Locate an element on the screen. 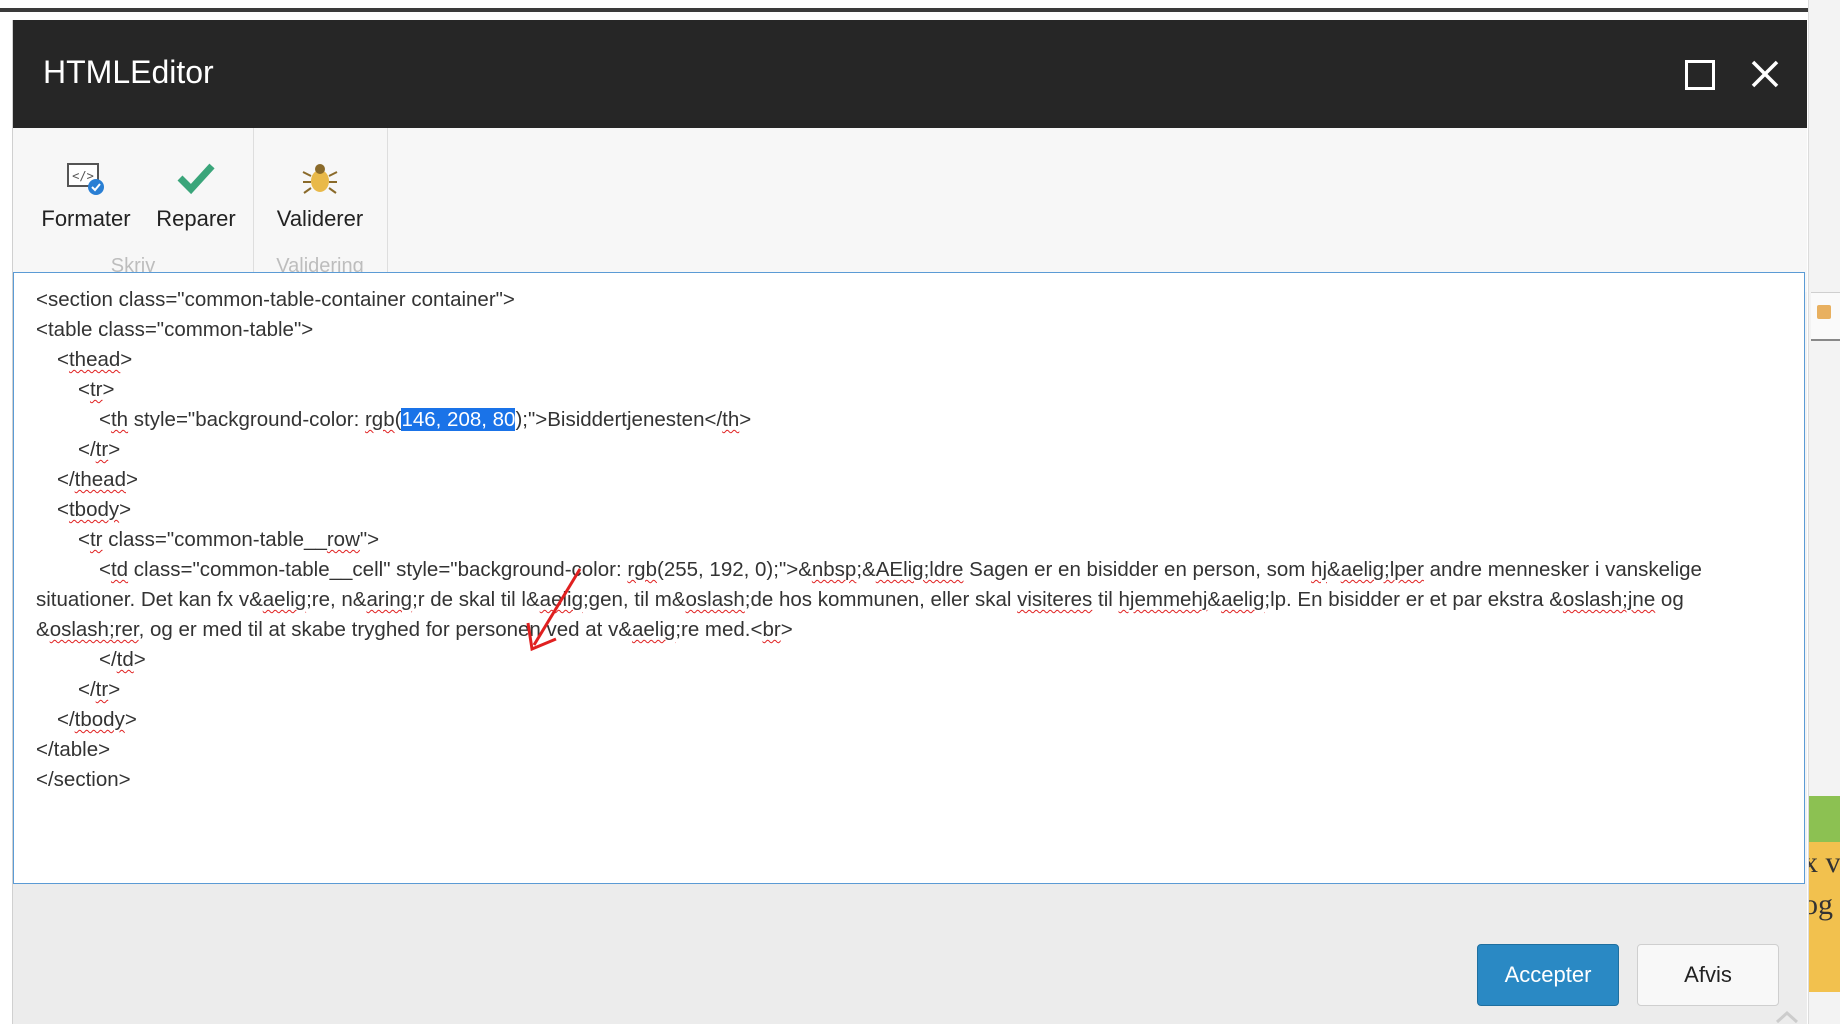  code-line: <tr> is located at coordinates (96, 389).